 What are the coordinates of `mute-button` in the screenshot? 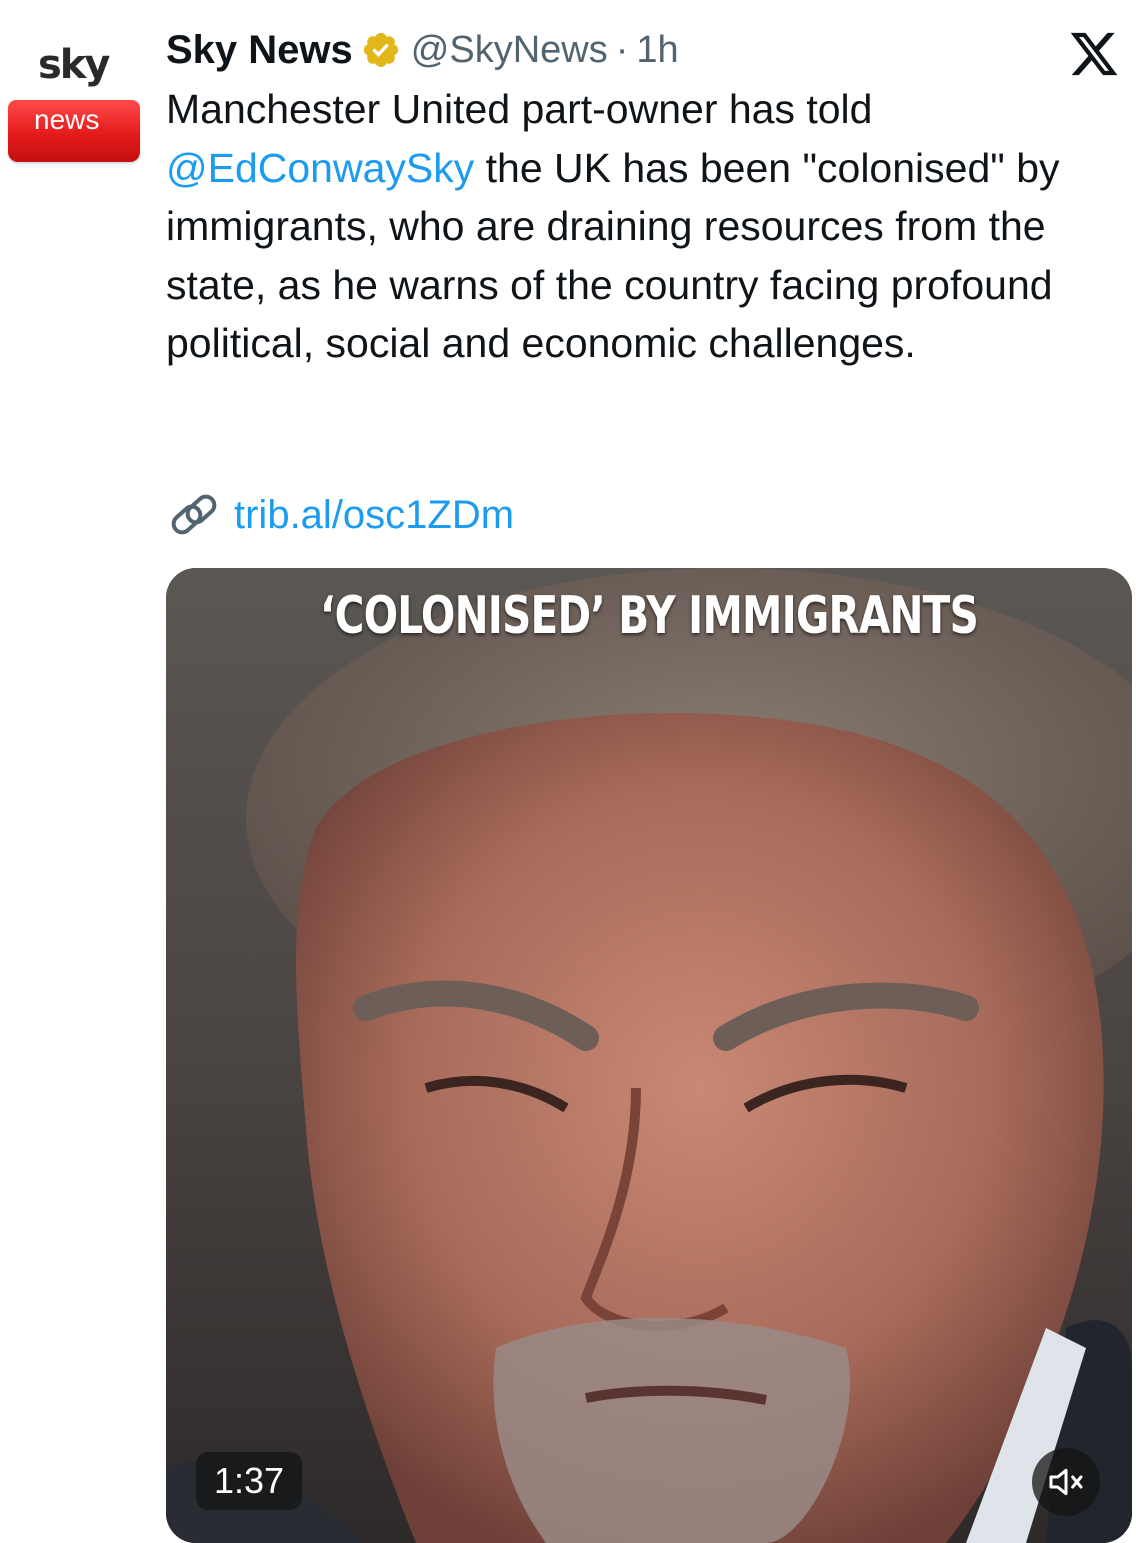 It's located at (1066, 1482).